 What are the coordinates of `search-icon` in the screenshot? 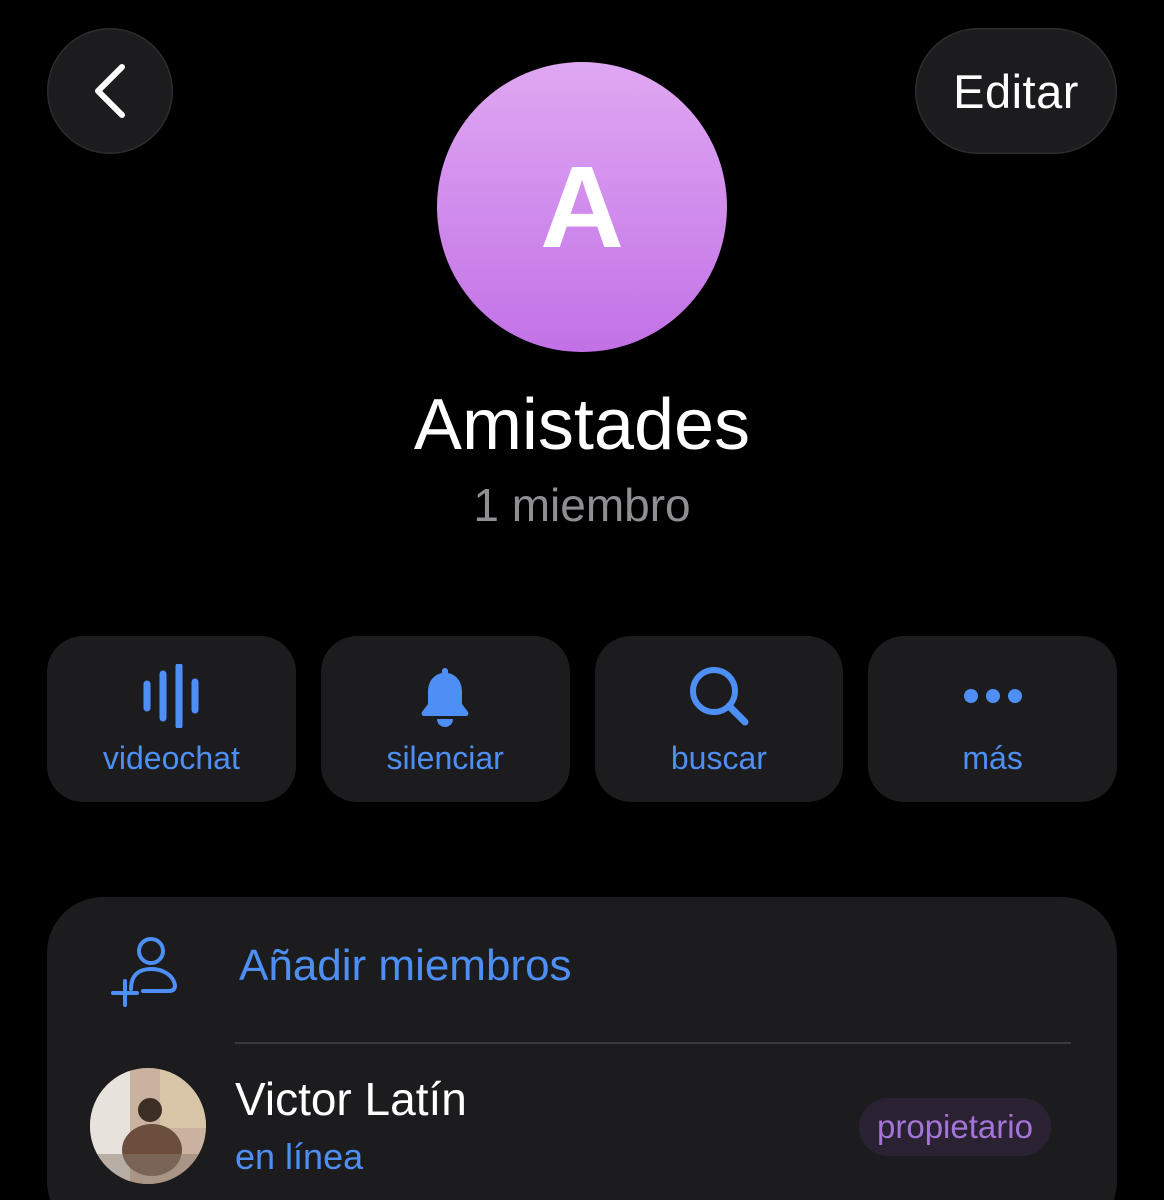 It's located at (719, 696).